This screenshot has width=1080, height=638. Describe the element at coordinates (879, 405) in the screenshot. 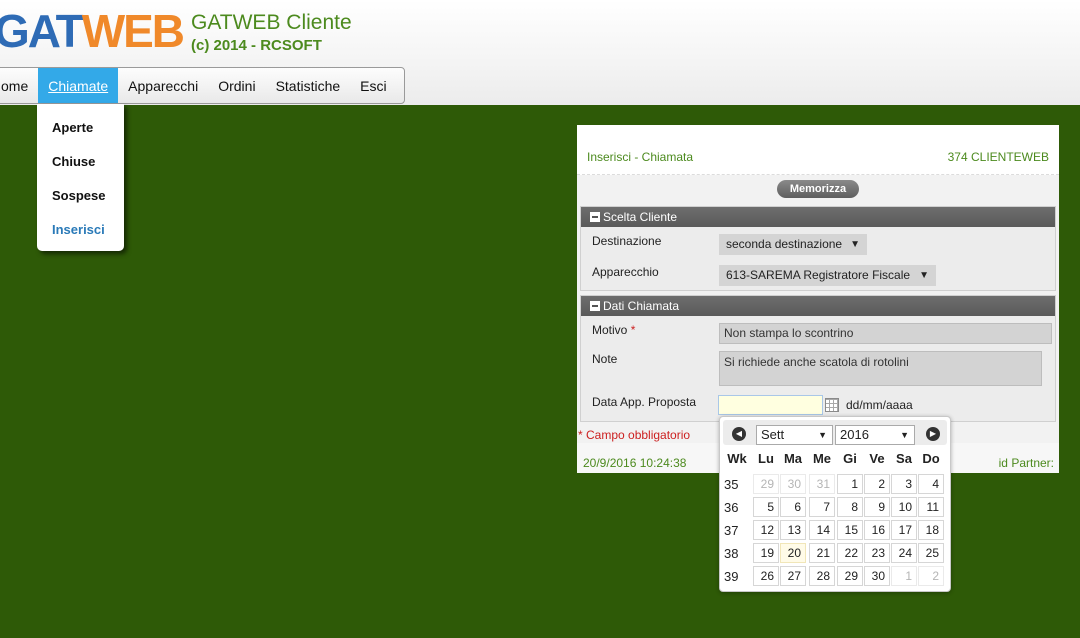

I see `date-format-hint: dd/mm/aaaa` at that location.